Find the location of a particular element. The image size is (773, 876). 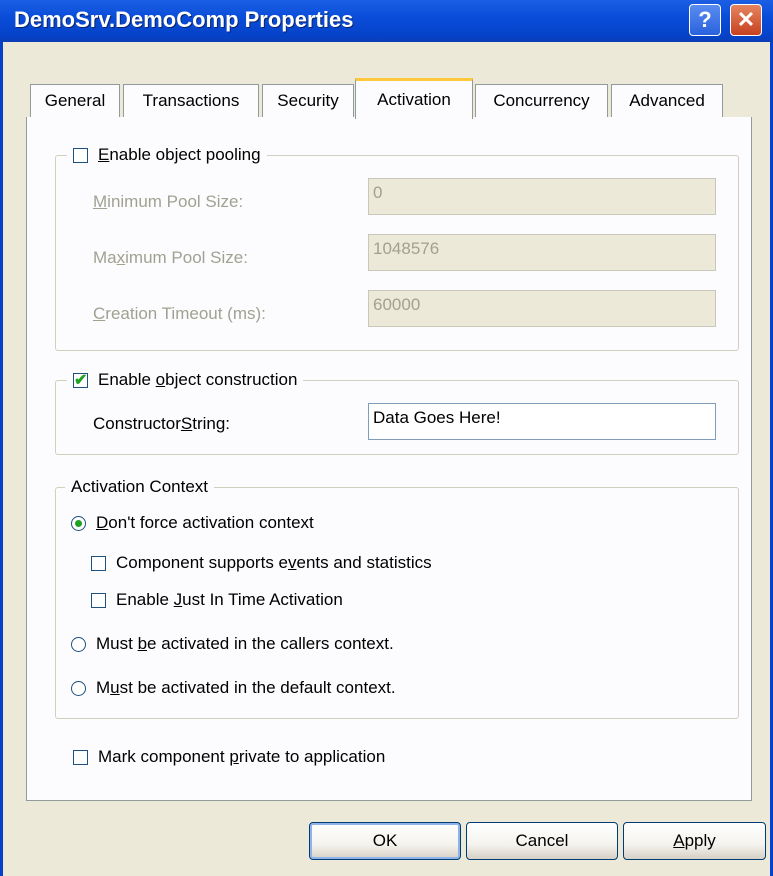

jit-activation-checkbox: Enable Just In Time Activation is located at coordinates (217, 600).